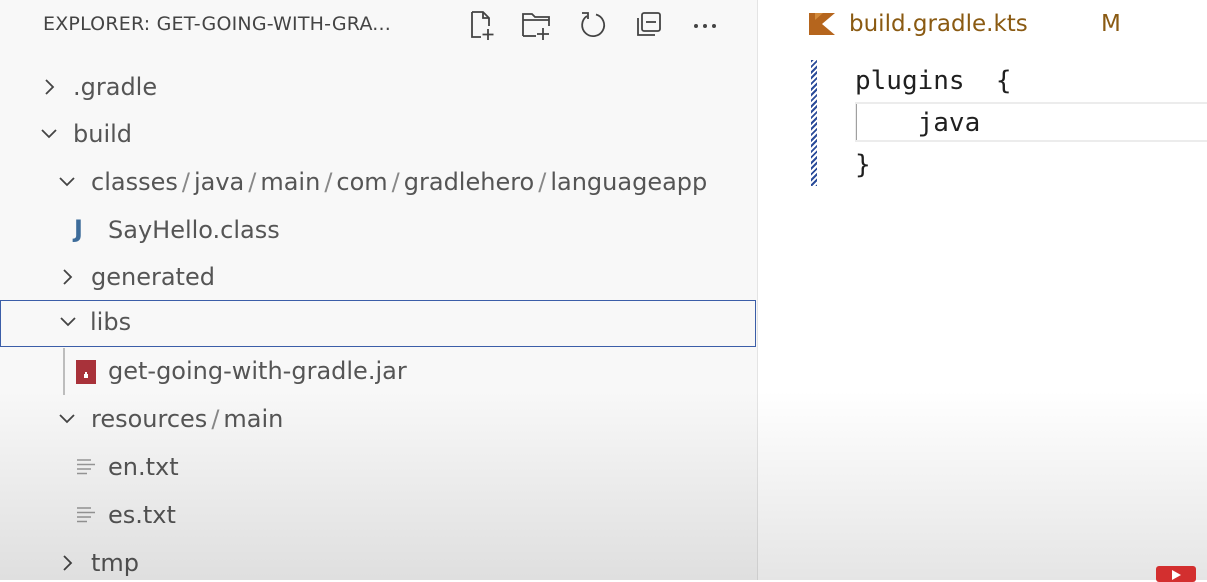 This screenshot has width=1207, height=582. I want to click on tree-item-sayhello-class: J SayHello.class, so click(378, 230).